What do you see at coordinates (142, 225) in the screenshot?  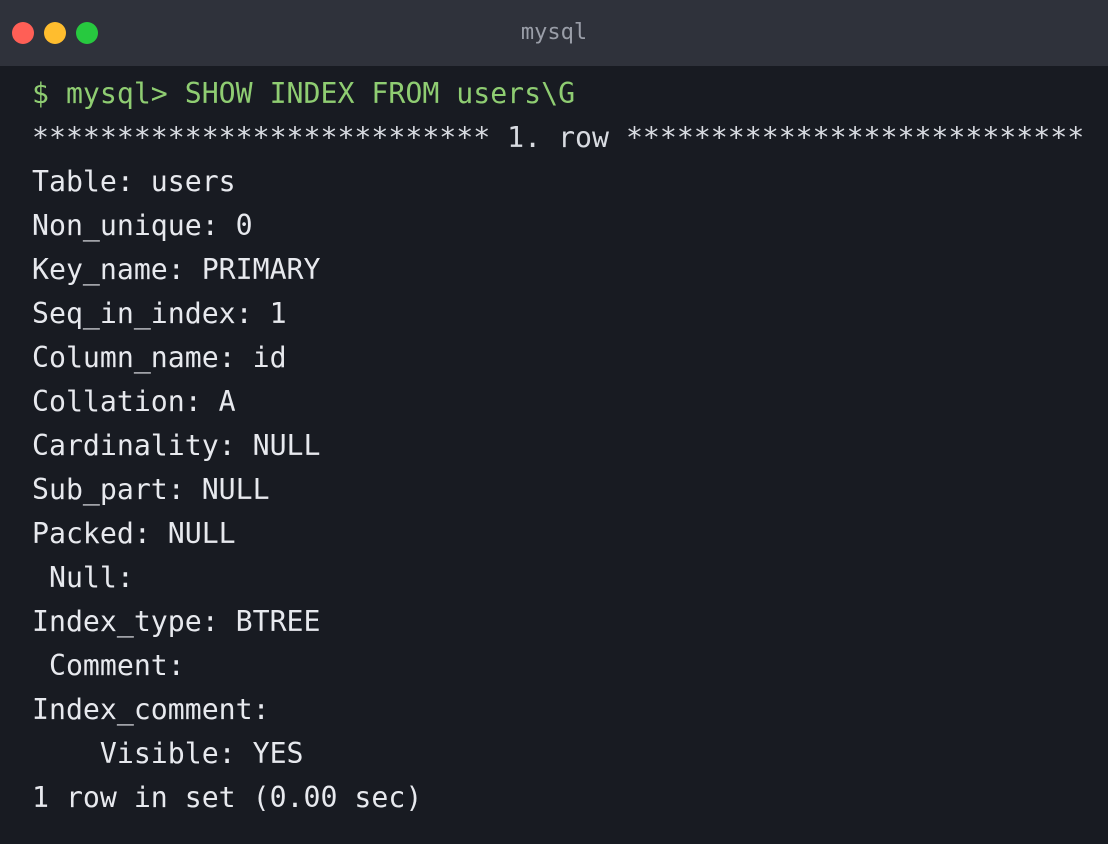 I see `field-non-unique: Non_unique: 0` at bounding box center [142, 225].